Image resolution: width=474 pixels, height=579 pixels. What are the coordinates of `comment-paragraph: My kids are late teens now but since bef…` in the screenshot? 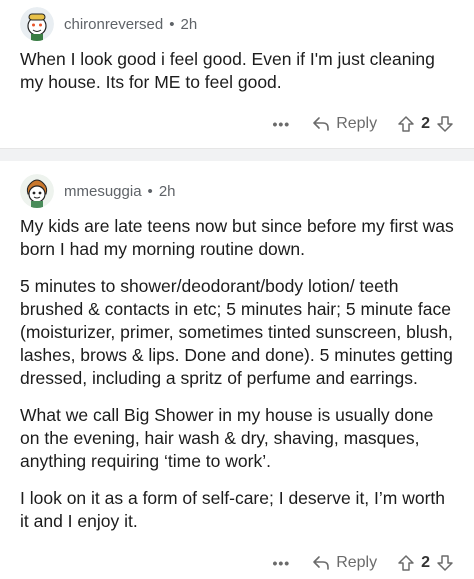 It's located at (237, 237).